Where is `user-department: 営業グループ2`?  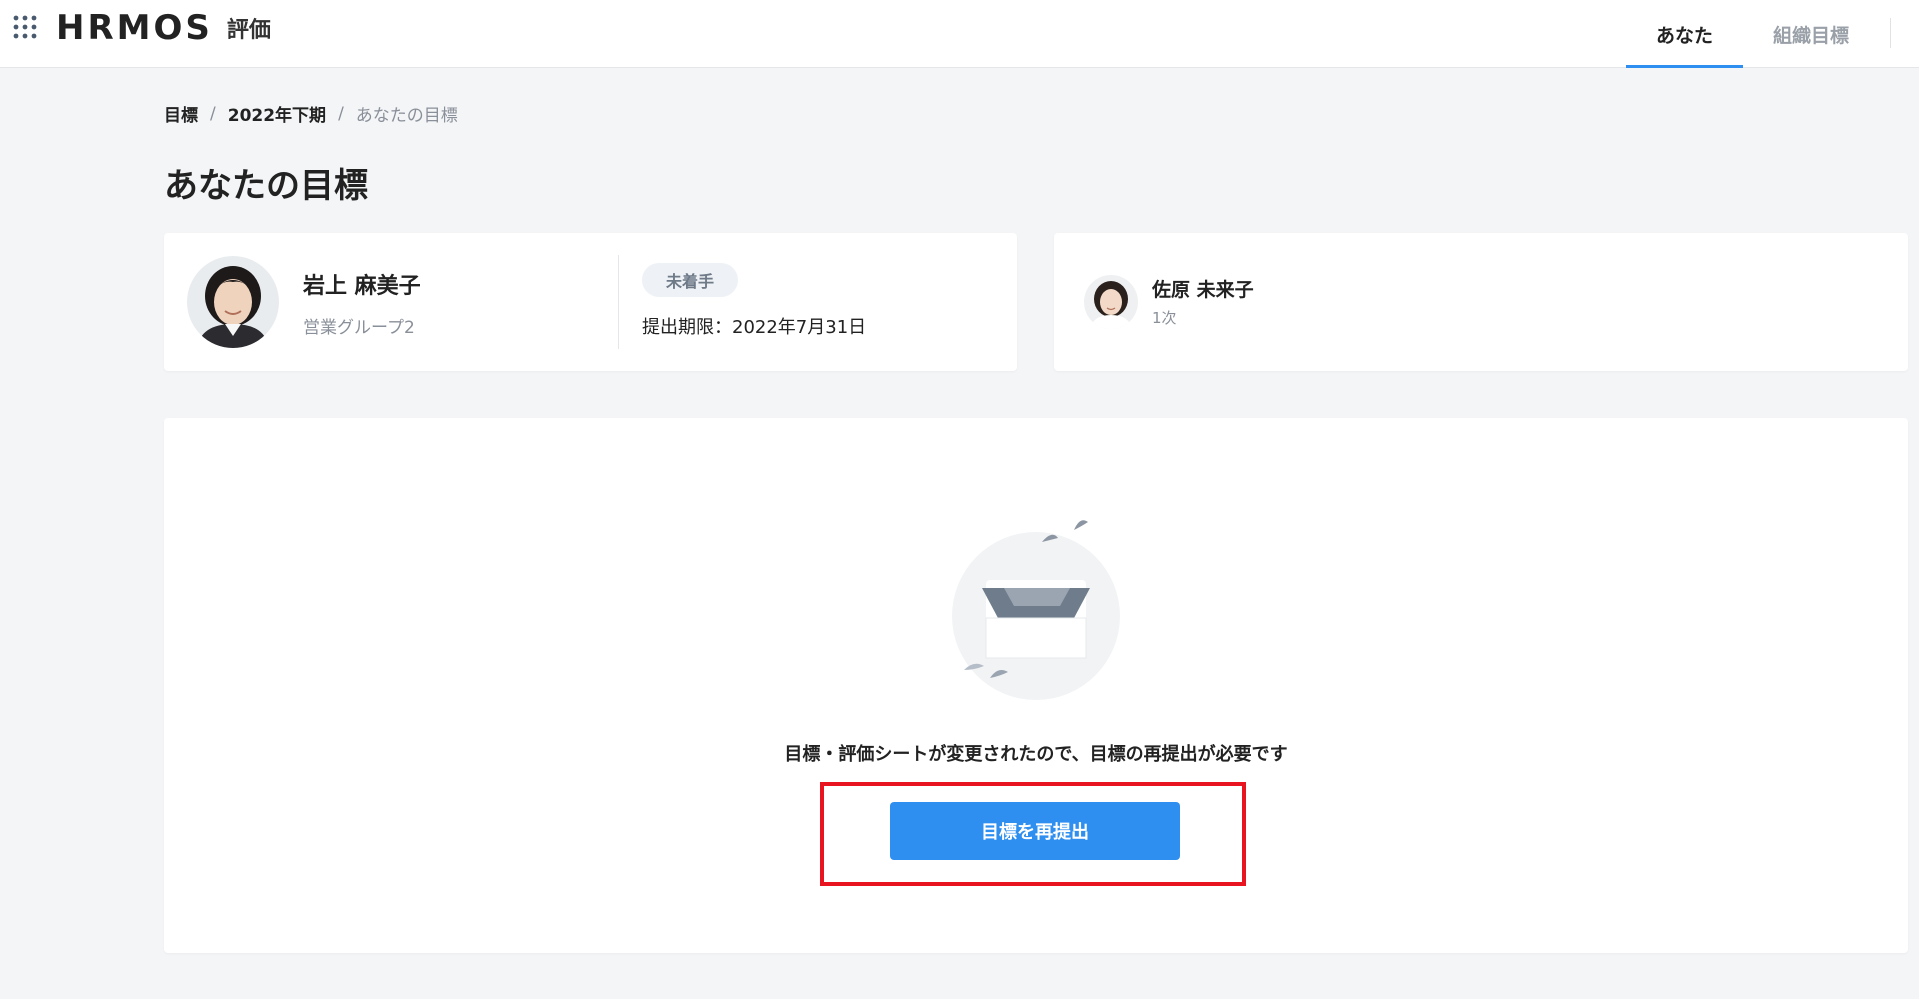
user-department: 営業グループ2 is located at coordinates (359, 328).